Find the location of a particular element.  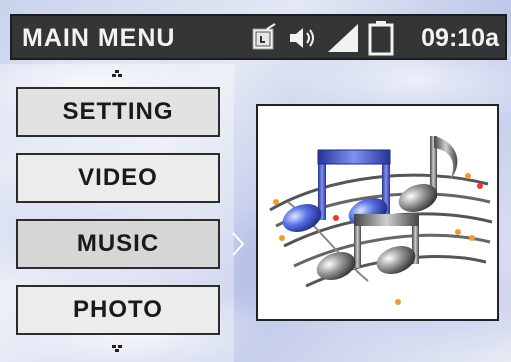

sd-card-icon is located at coordinates (264, 36).